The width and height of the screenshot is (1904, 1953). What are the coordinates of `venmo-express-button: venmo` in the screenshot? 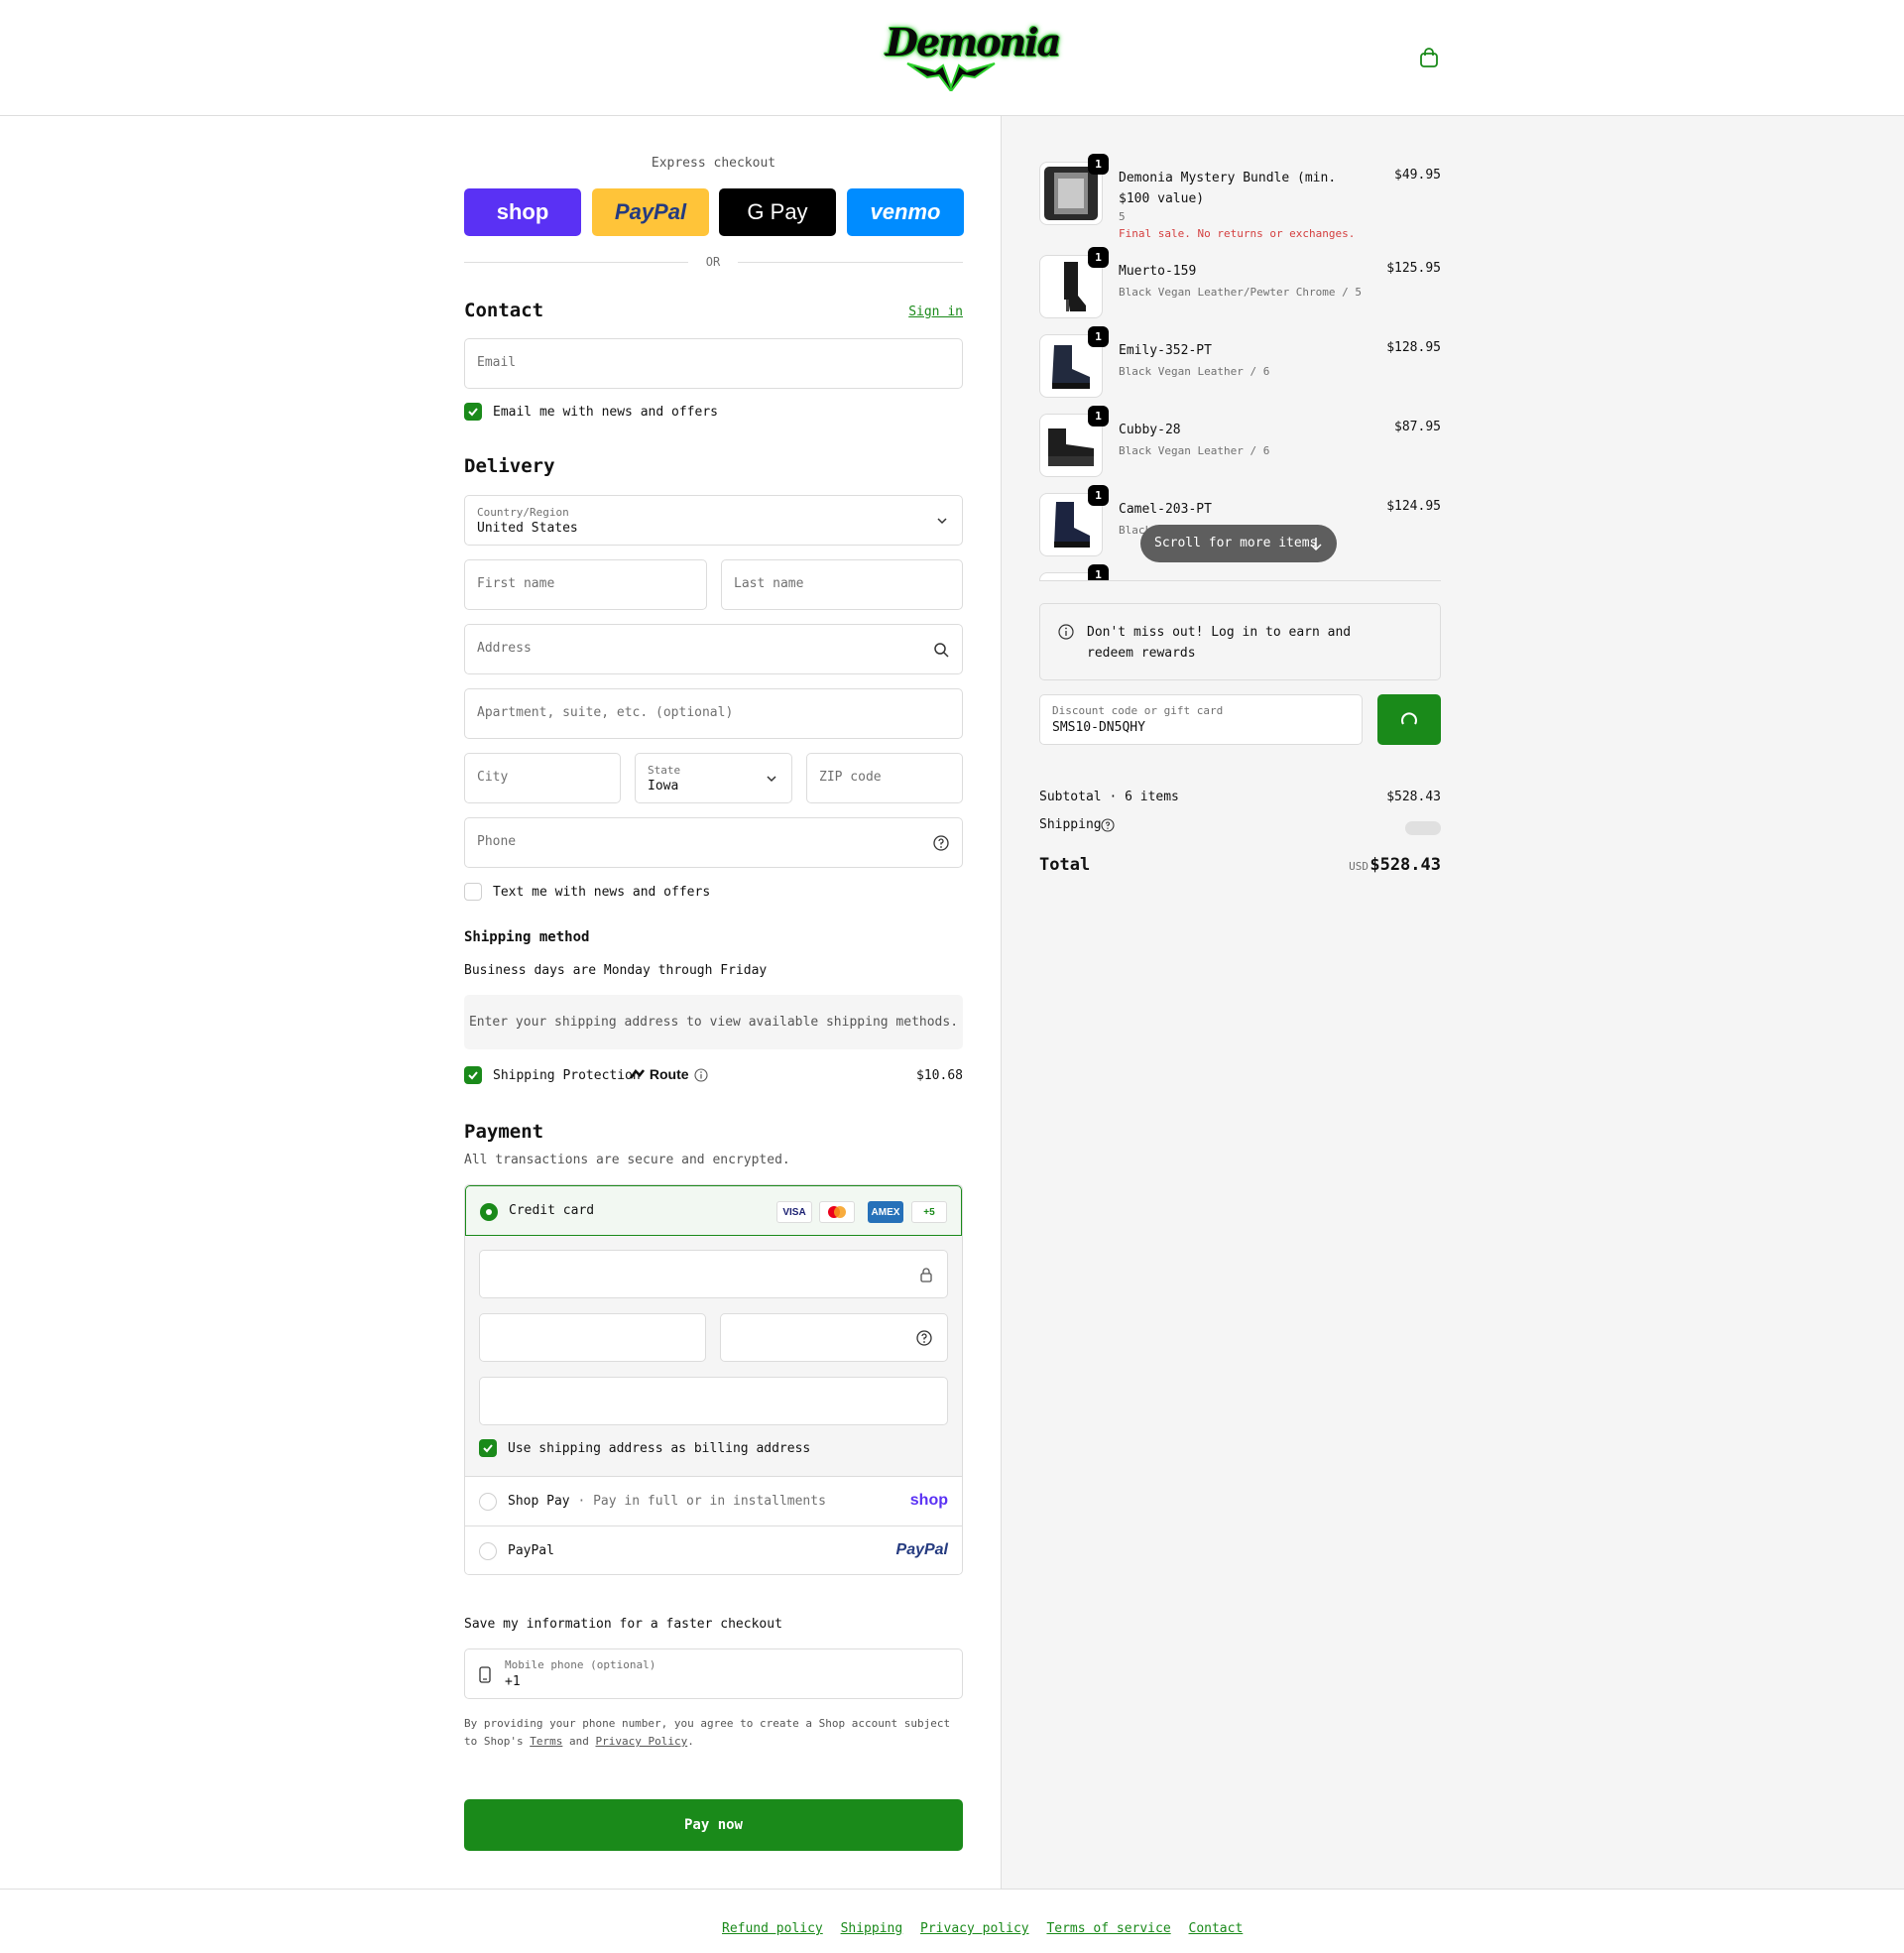 It's located at (905, 212).